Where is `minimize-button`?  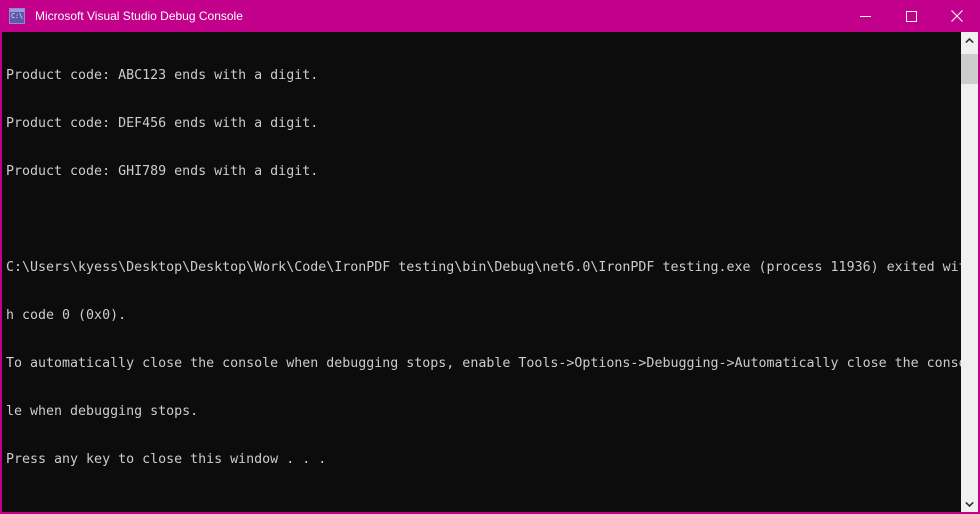
minimize-button is located at coordinates (865, 16).